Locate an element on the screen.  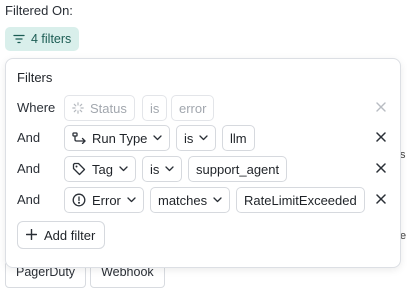
filter-value-label: RateLimitExceeded is located at coordinates (300, 200).